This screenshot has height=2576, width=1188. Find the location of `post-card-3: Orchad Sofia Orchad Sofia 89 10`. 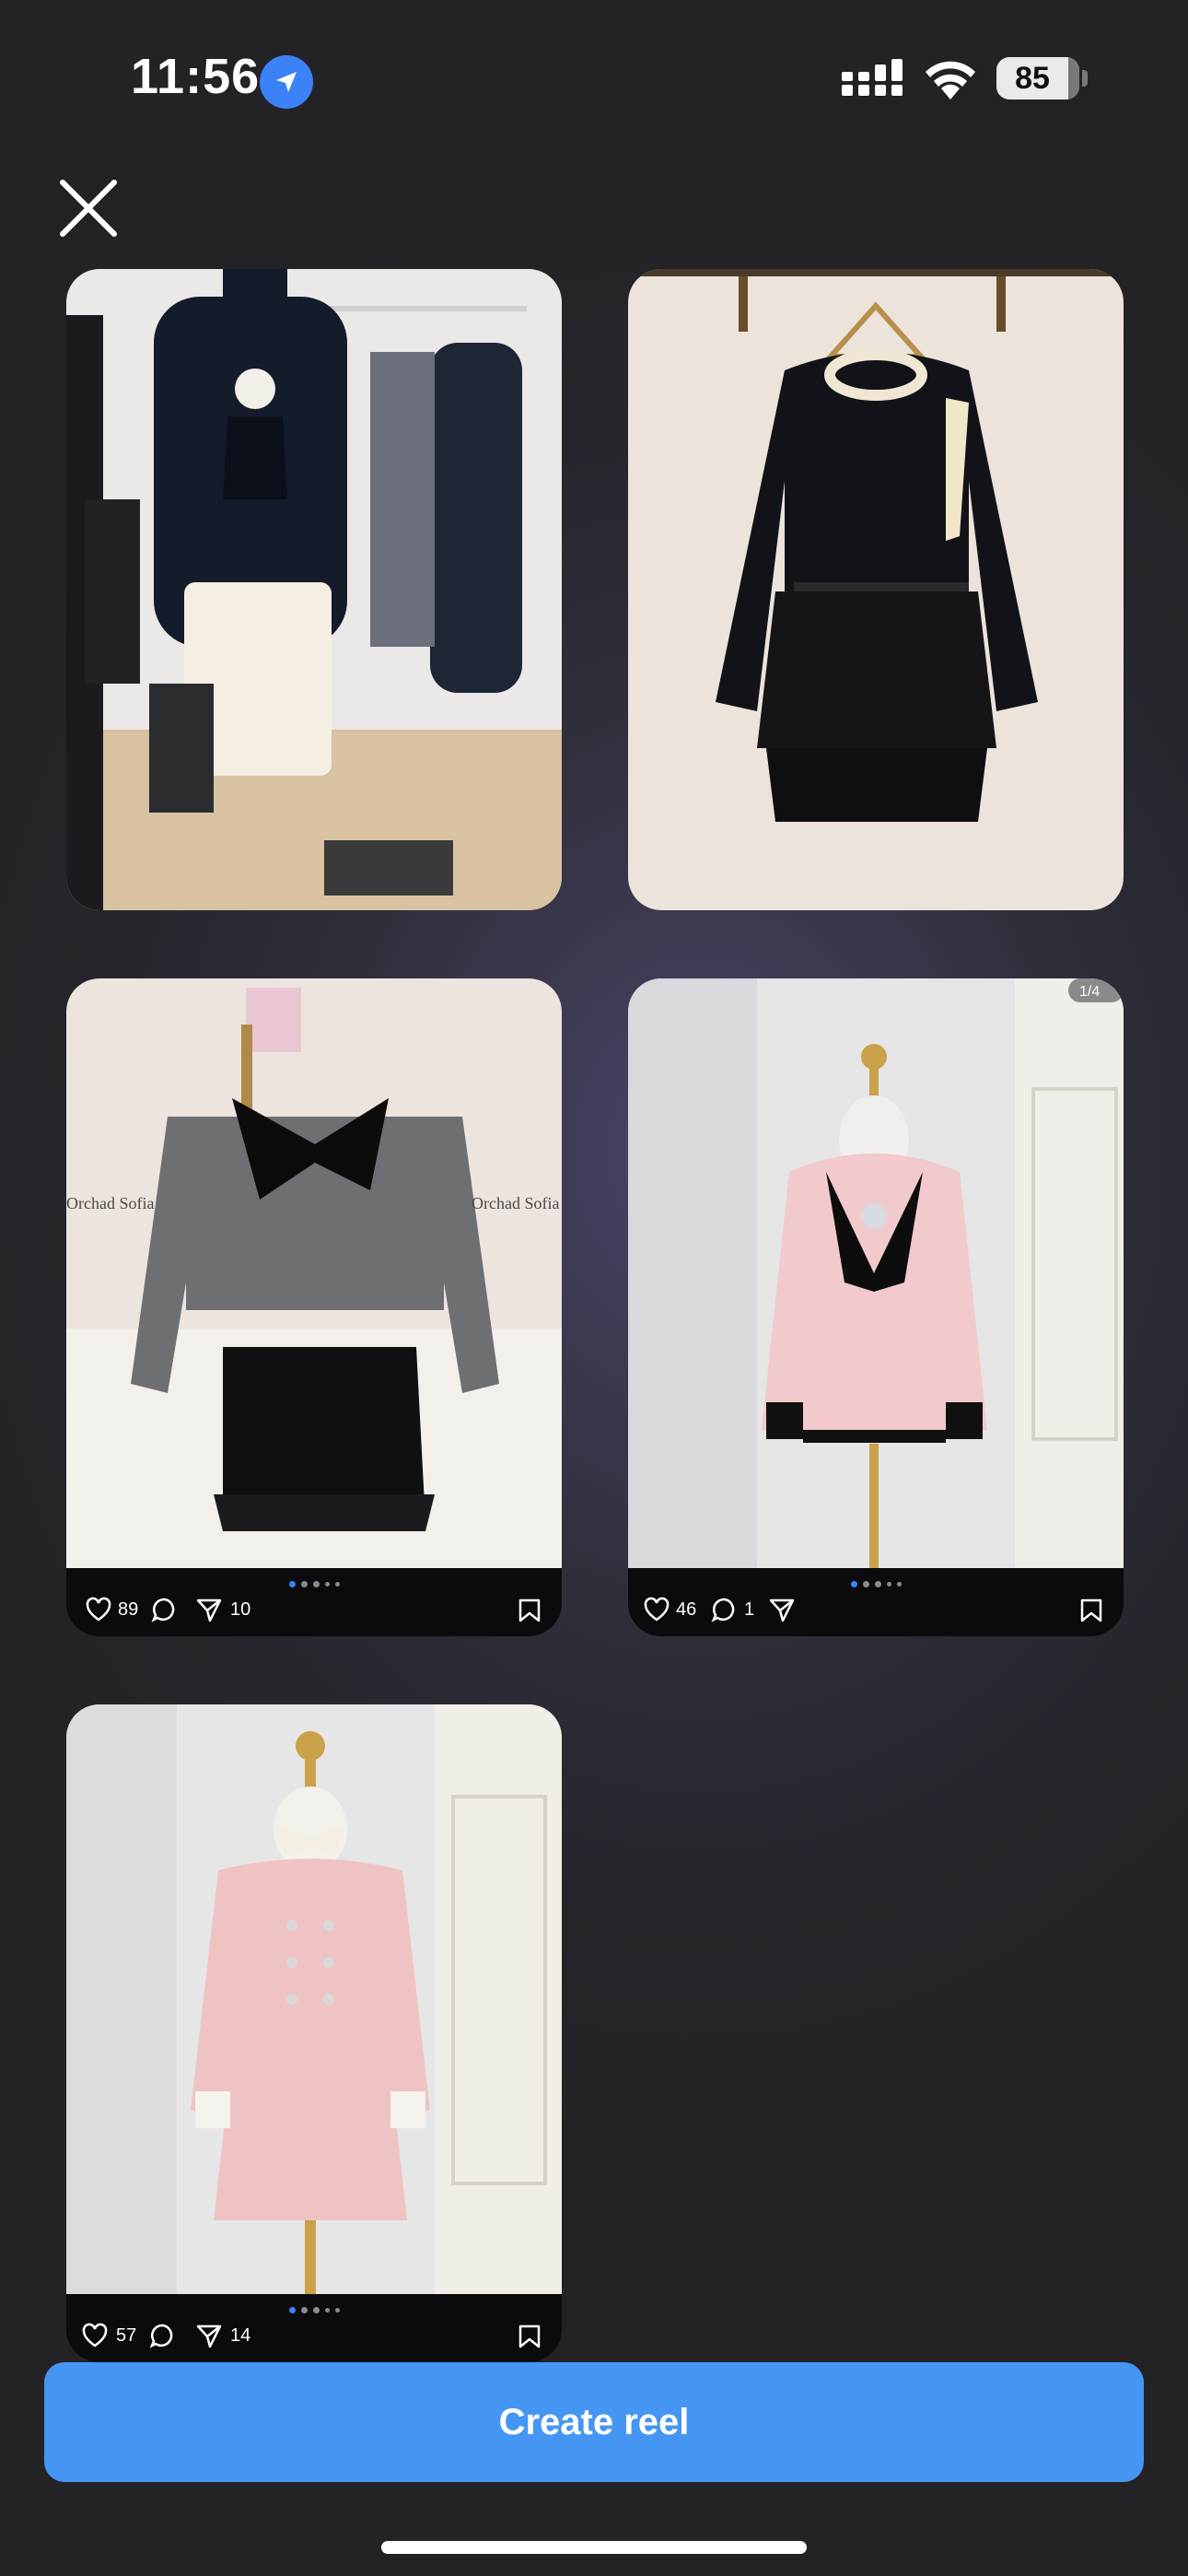

post-card-3: Orchad Sofia Orchad Sofia 89 10 is located at coordinates (314, 1307).